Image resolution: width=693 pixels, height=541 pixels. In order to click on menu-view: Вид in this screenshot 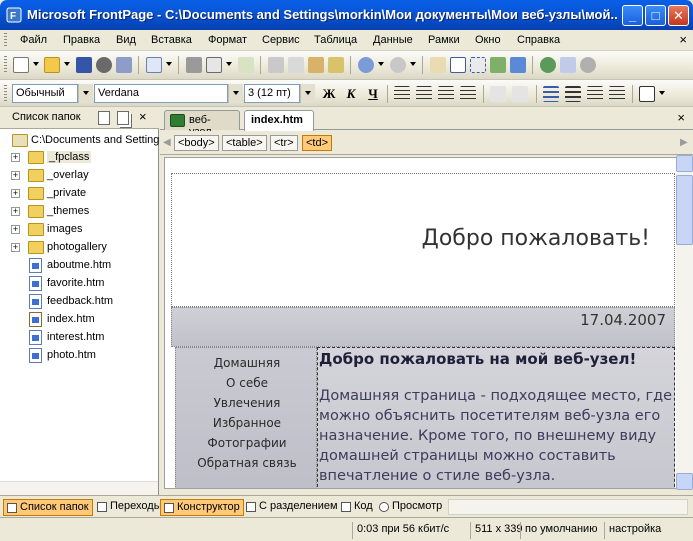, I will do `click(126, 40)`.